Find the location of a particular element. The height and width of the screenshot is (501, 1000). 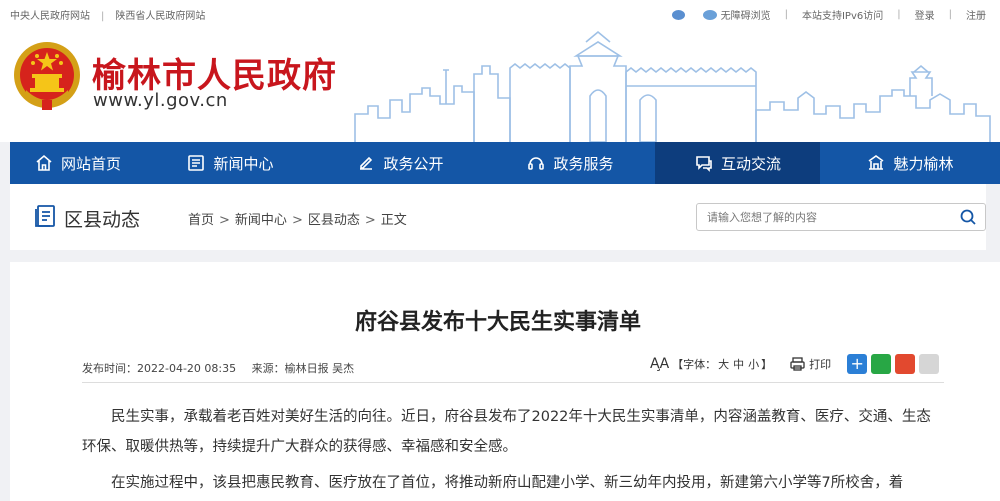

edit-icon is located at coordinates (366, 163).